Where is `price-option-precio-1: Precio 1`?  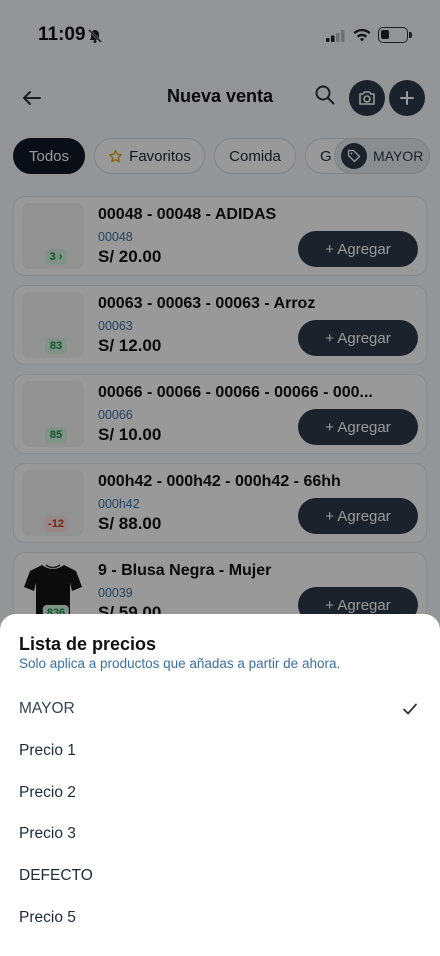 price-option-precio-1: Precio 1 is located at coordinates (220, 752).